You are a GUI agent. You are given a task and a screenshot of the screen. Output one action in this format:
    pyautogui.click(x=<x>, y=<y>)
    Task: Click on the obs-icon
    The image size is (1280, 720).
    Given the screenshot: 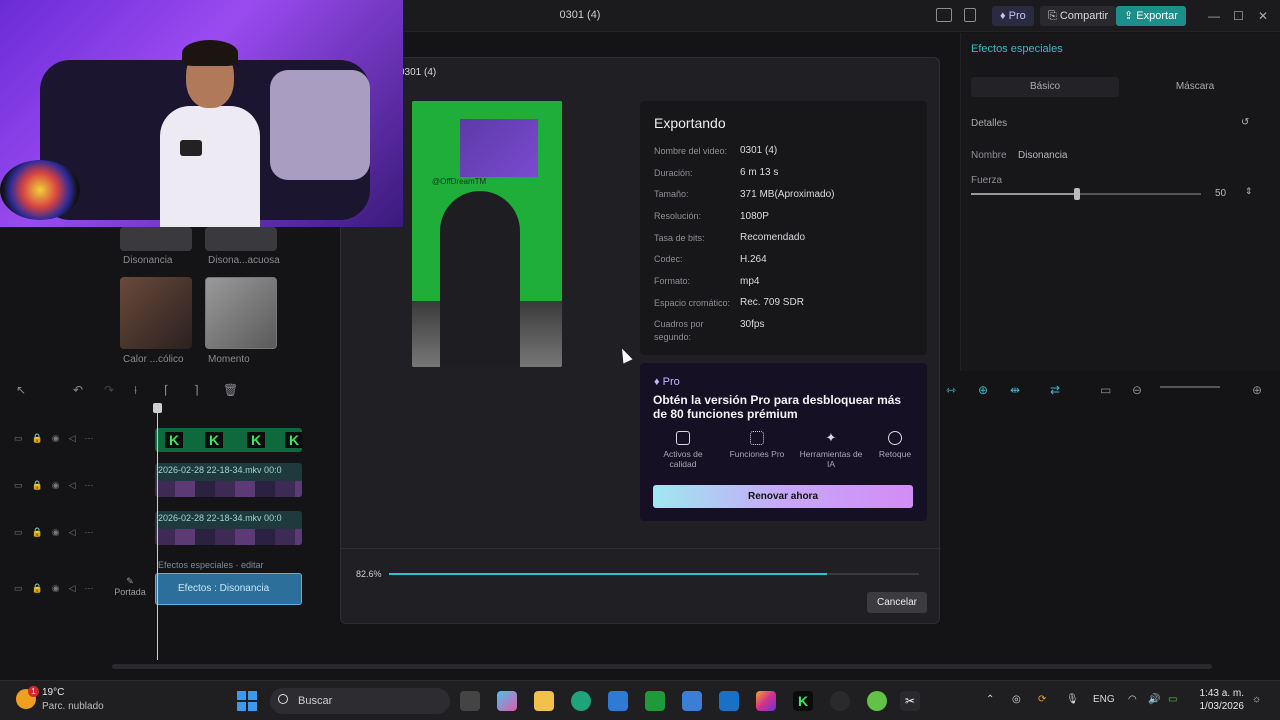 What is the action you would take?
    pyautogui.click(x=840, y=701)
    